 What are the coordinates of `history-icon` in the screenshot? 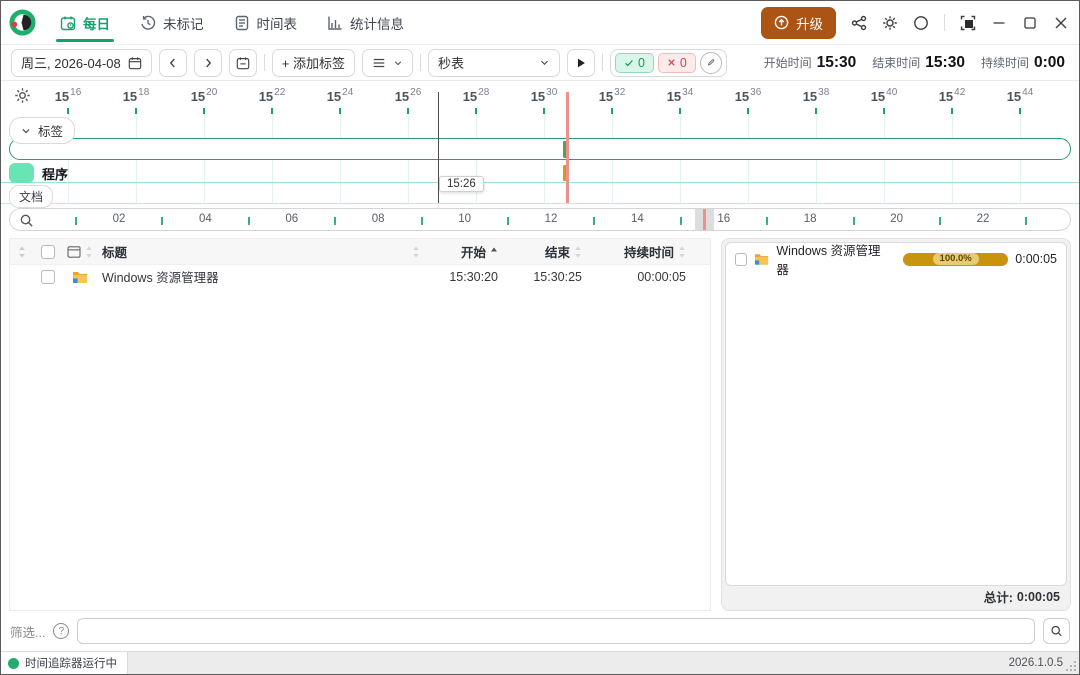 It's located at (148, 22).